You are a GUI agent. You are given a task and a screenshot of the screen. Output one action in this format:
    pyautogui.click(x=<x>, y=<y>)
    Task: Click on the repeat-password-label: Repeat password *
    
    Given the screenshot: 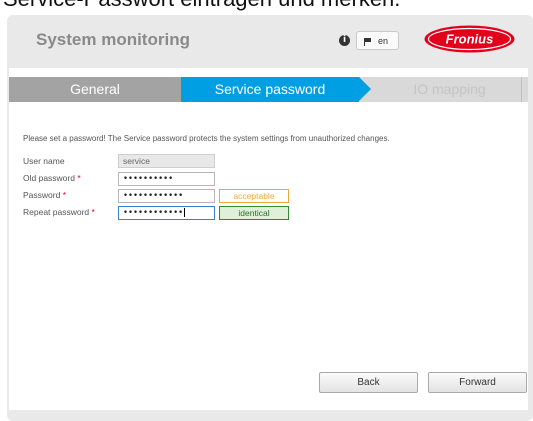 What is the action you would take?
    pyautogui.click(x=59, y=212)
    